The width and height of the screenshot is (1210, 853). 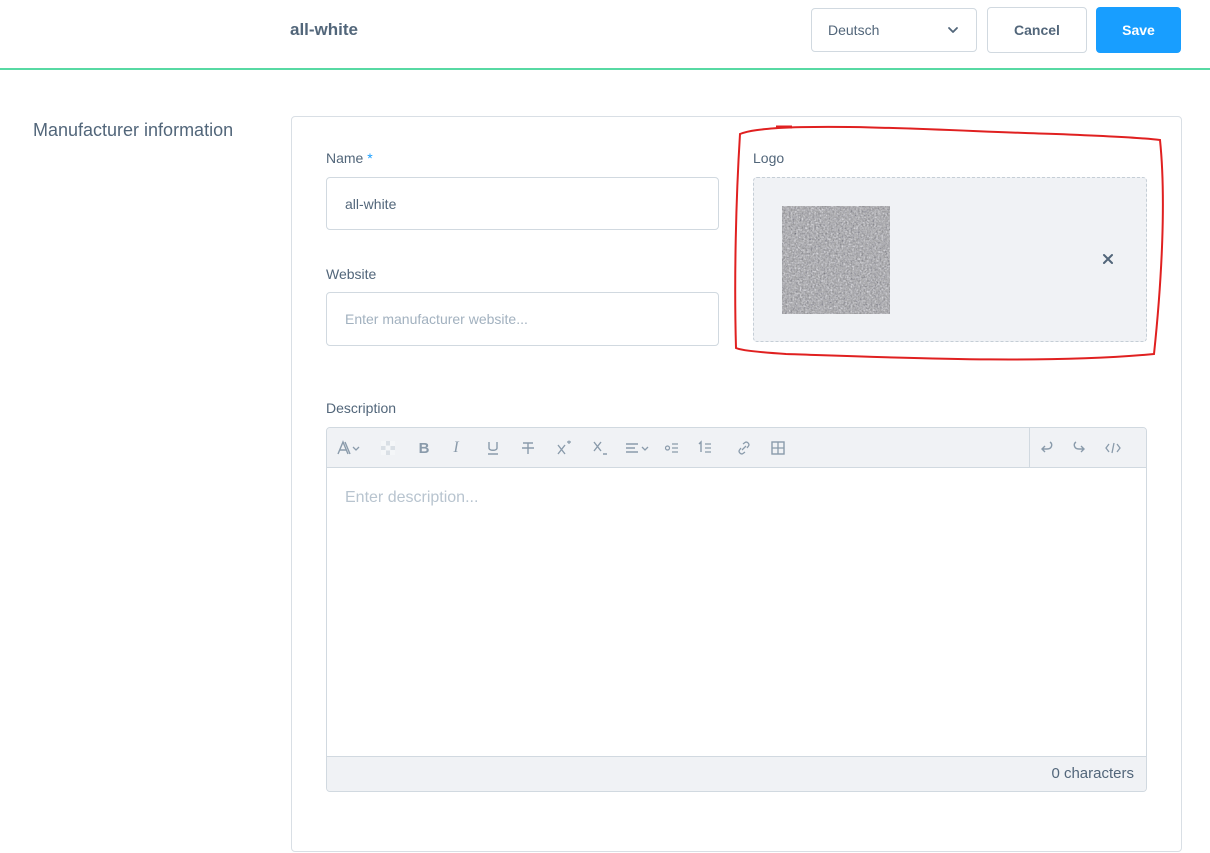 I want to click on logo-image, so click(x=836, y=260).